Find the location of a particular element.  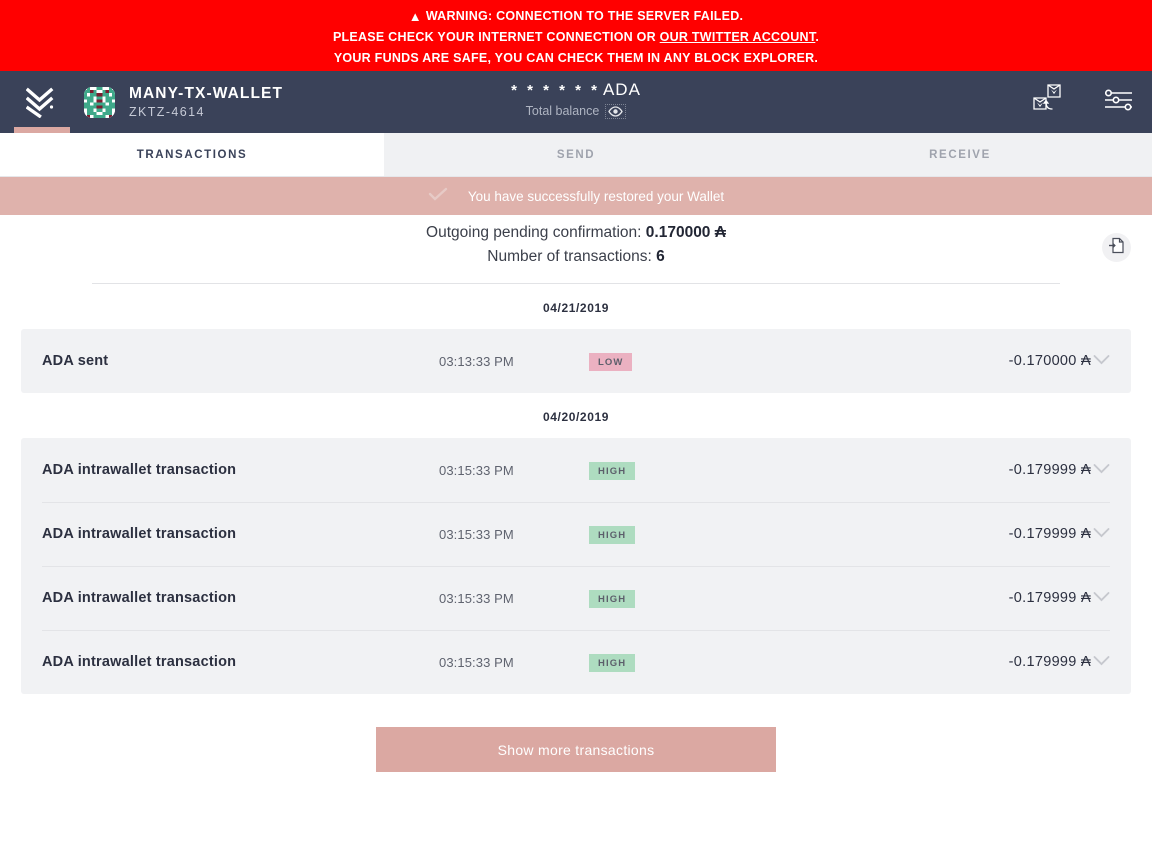

transactions-count-line: Number of transactions: 6 is located at coordinates (576, 257).